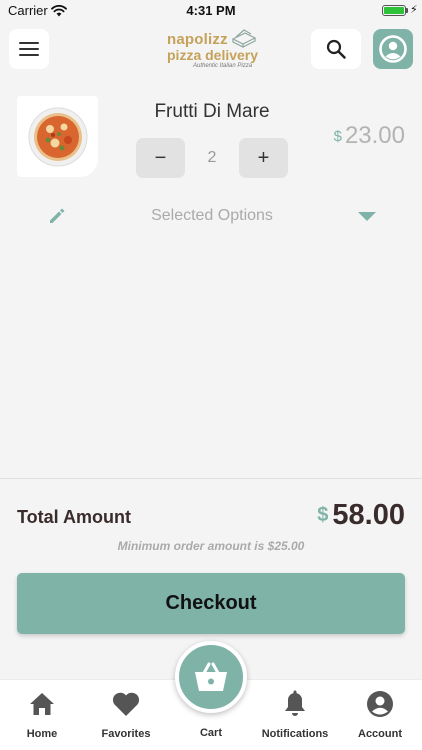  I want to click on tab-account: Account, so click(380, 715).